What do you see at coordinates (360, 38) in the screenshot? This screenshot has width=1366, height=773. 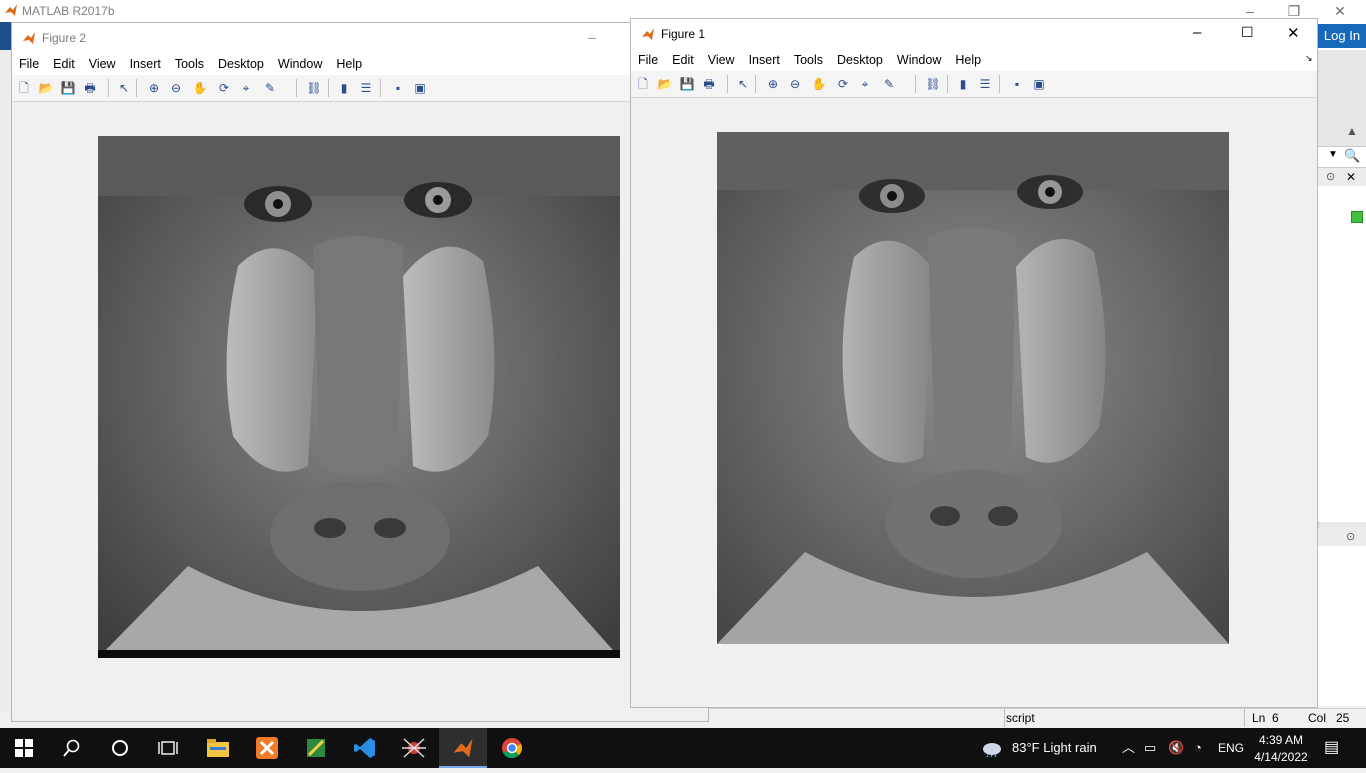 I see `figure-2-titlebar: Figure 2 –` at bounding box center [360, 38].